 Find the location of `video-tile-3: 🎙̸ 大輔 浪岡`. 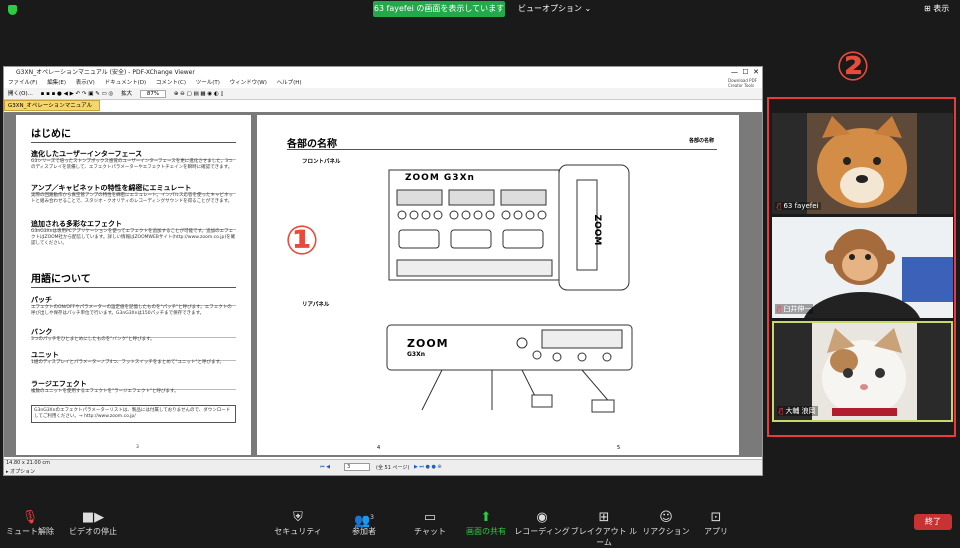

video-tile-3: 🎙̸ 大輔 浪岡 is located at coordinates (862, 371).